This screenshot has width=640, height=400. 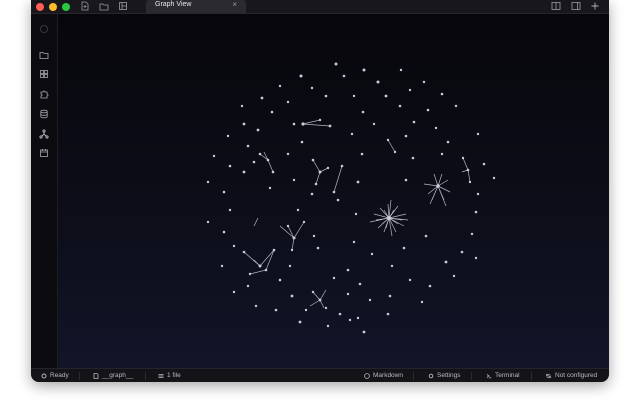 I want to click on graph-icon, so click(x=44, y=134).